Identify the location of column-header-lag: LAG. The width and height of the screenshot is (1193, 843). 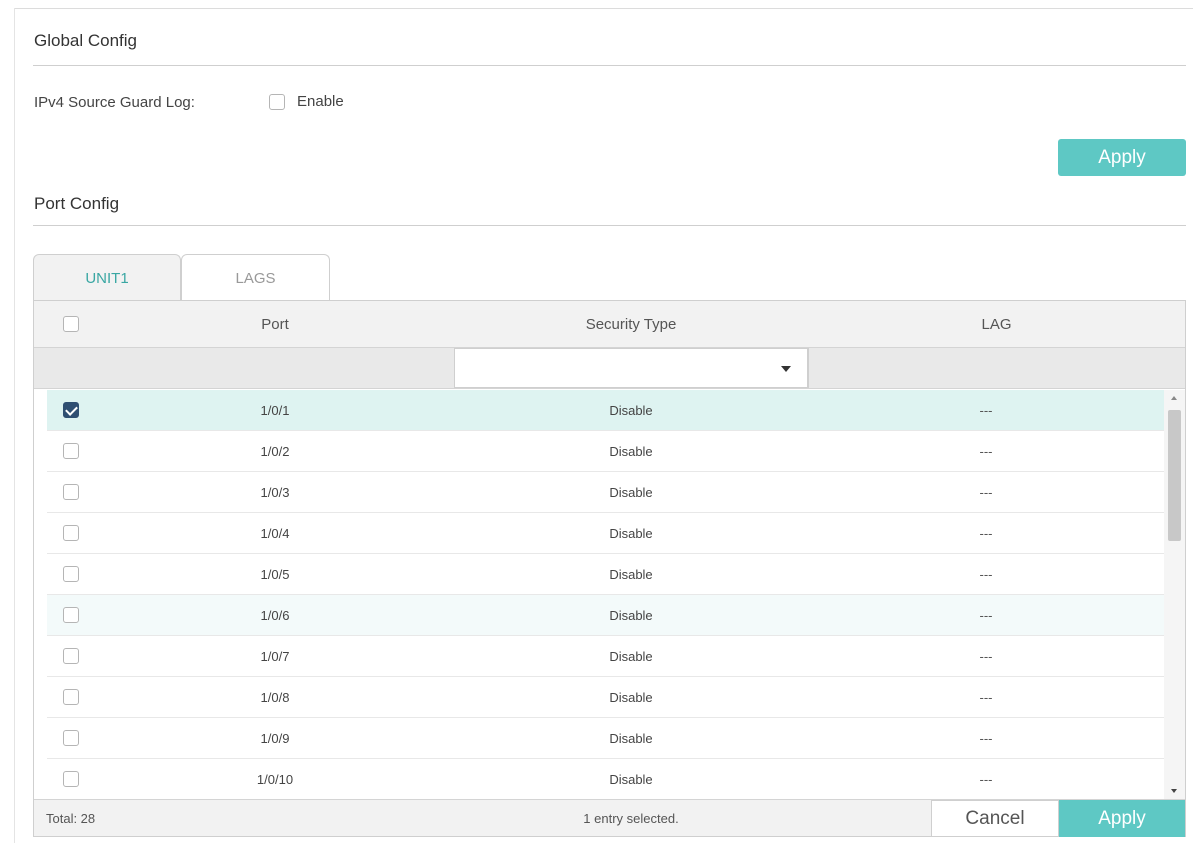
(996, 324).